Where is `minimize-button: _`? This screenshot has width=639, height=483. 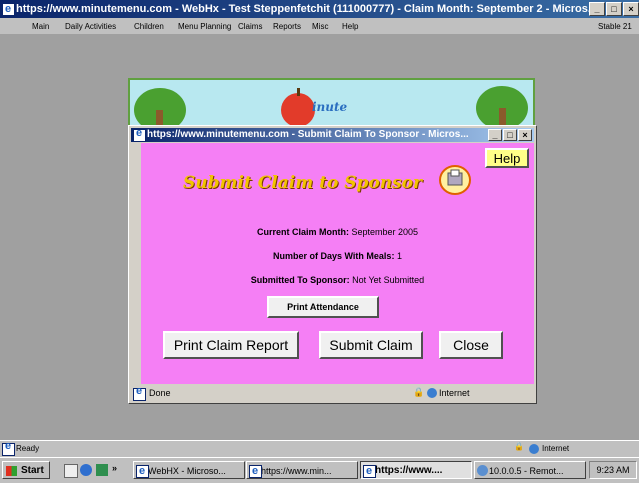 minimize-button: _ is located at coordinates (597, 9).